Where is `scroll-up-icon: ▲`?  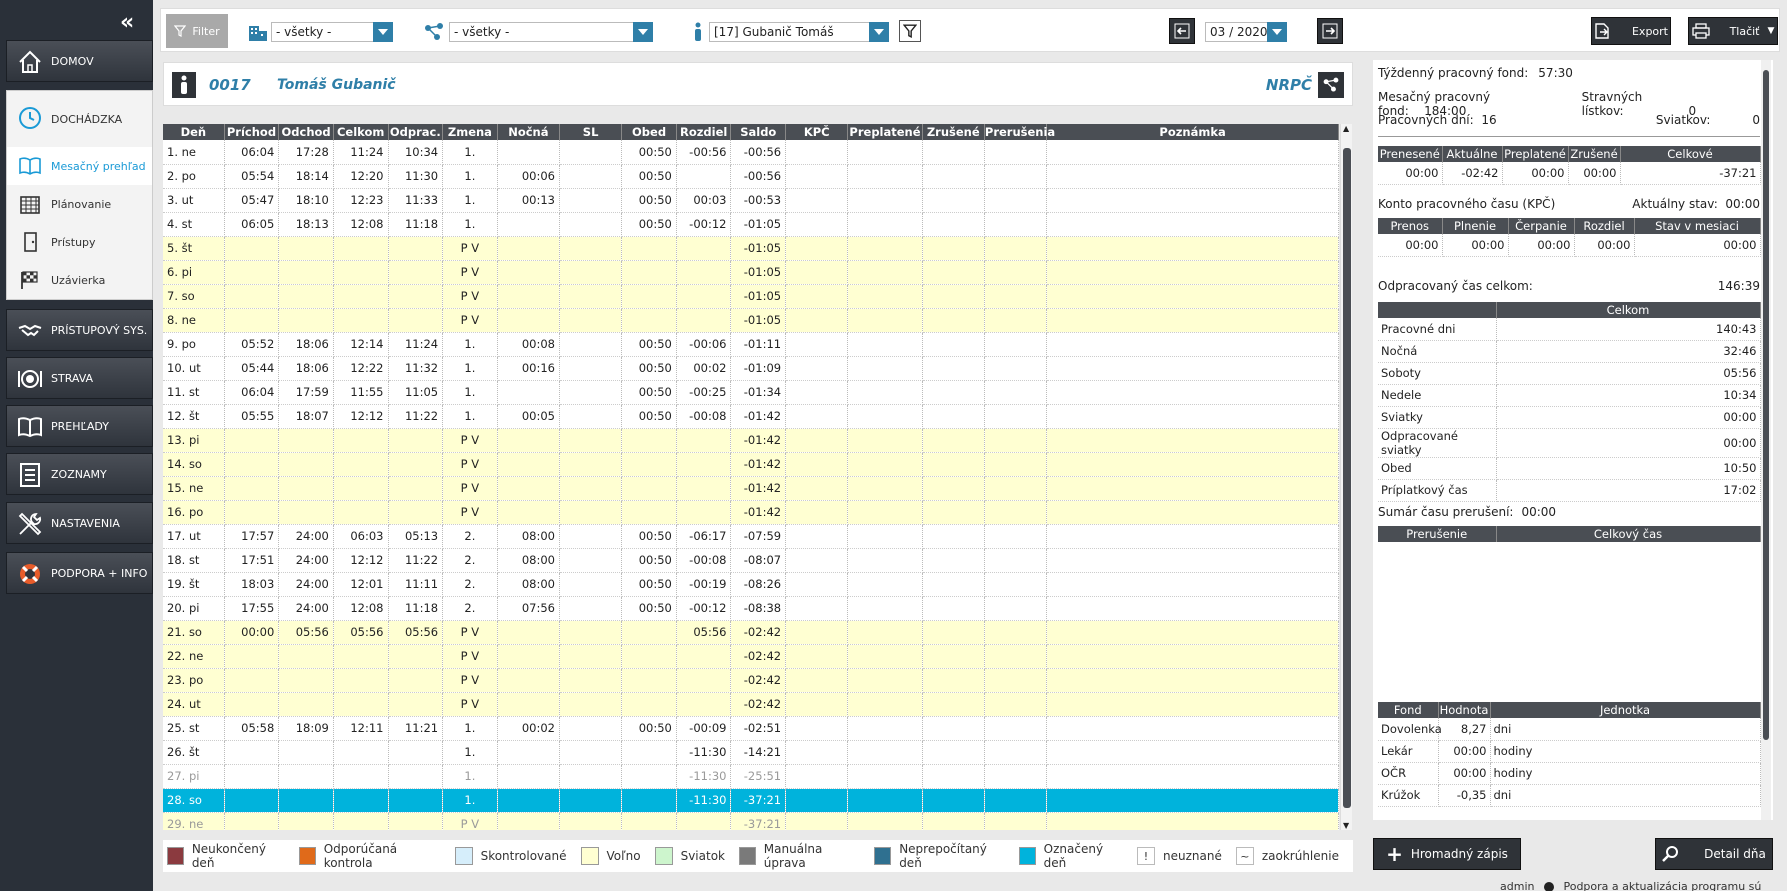 scroll-up-icon: ▲ is located at coordinates (1346, 128).